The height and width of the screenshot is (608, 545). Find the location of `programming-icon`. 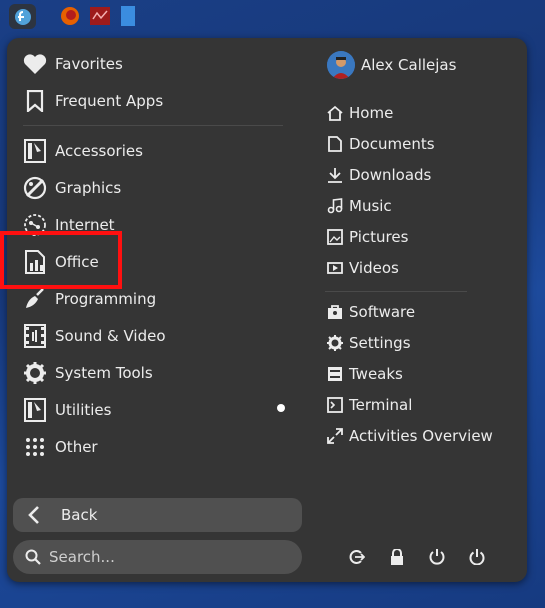

programming-icon is located at coordinates (35, 299).